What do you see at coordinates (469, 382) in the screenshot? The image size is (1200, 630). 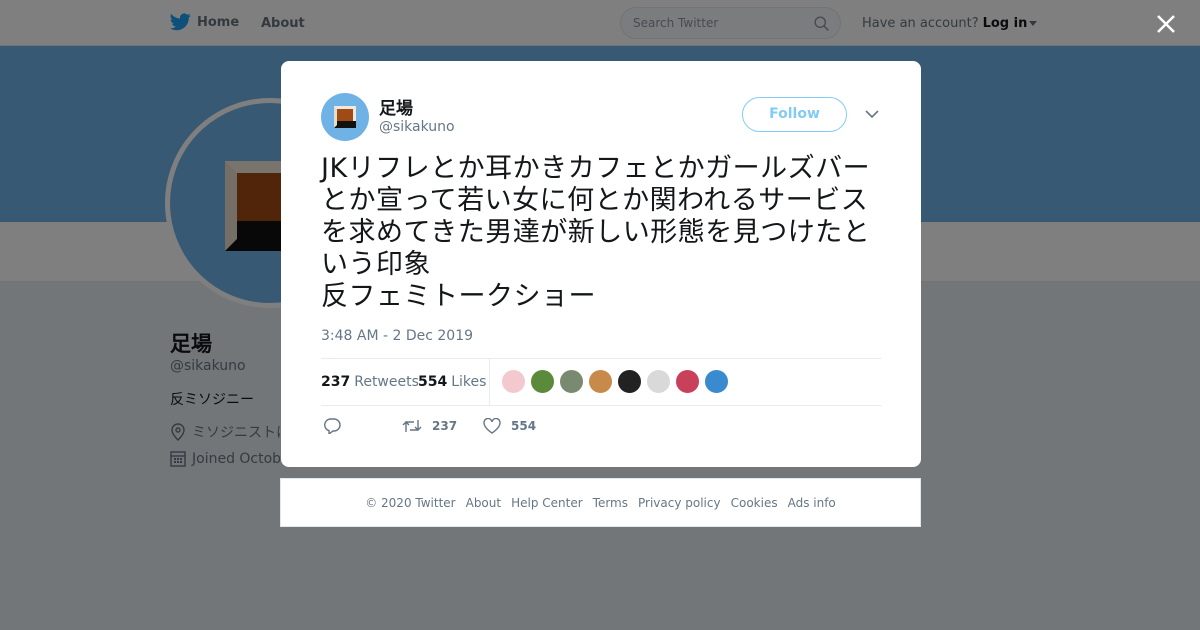 I see `likes-label: Likes` at bounding box center [469, 382].